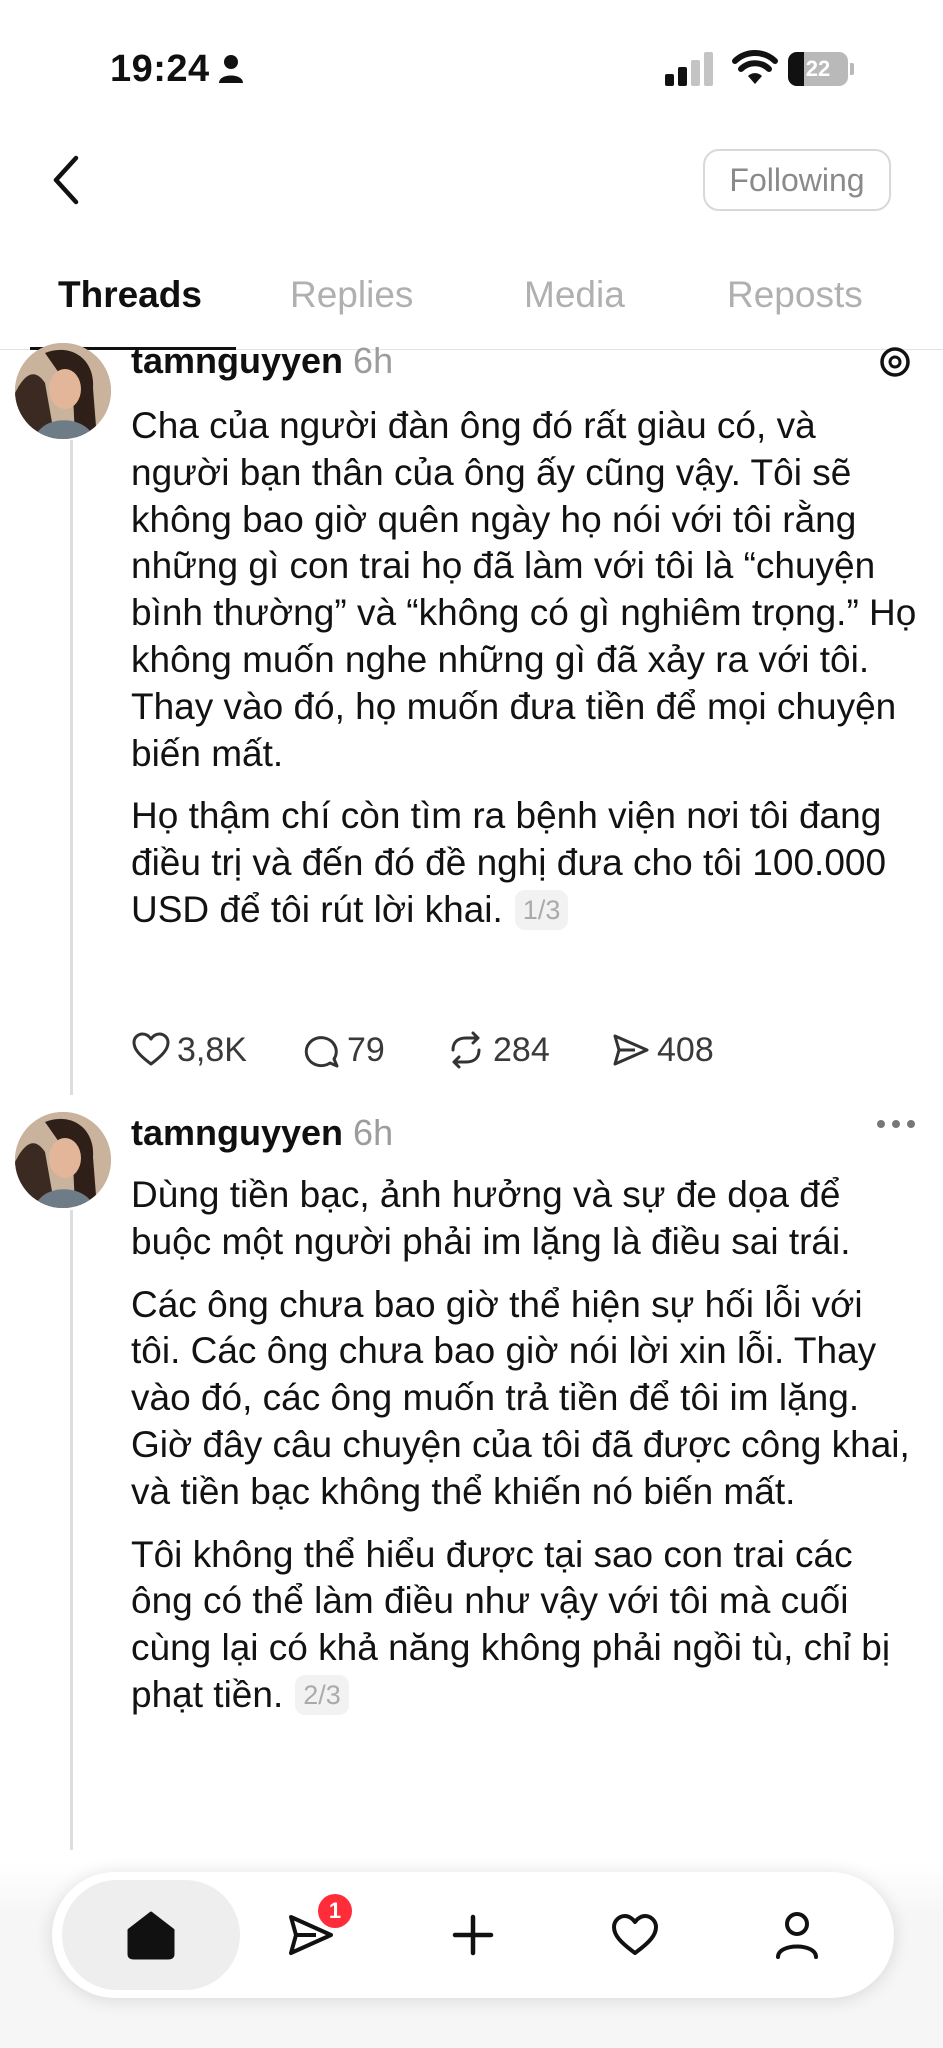 The image size is (943, 2048). I want to click on nav-home, so click(151, 1935).